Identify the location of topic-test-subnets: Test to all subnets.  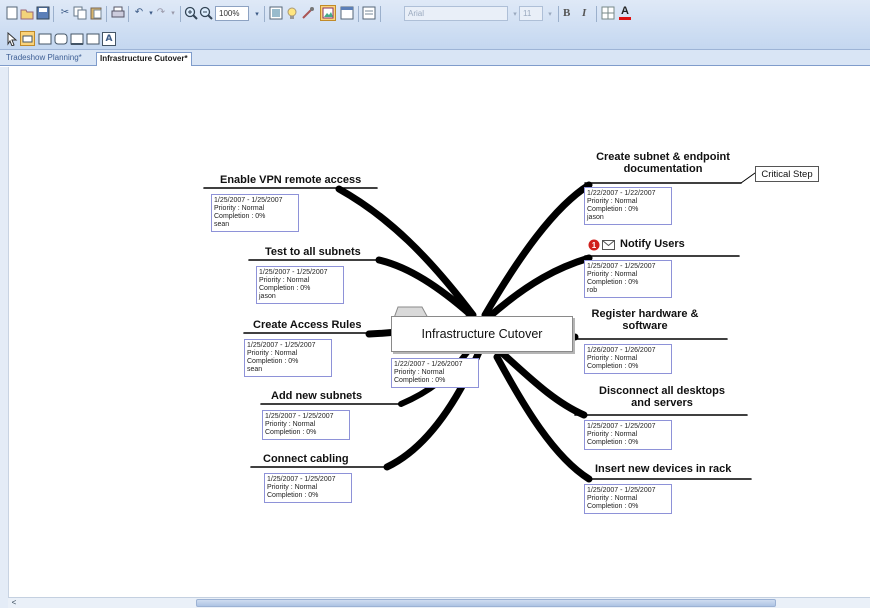
(313, 252).